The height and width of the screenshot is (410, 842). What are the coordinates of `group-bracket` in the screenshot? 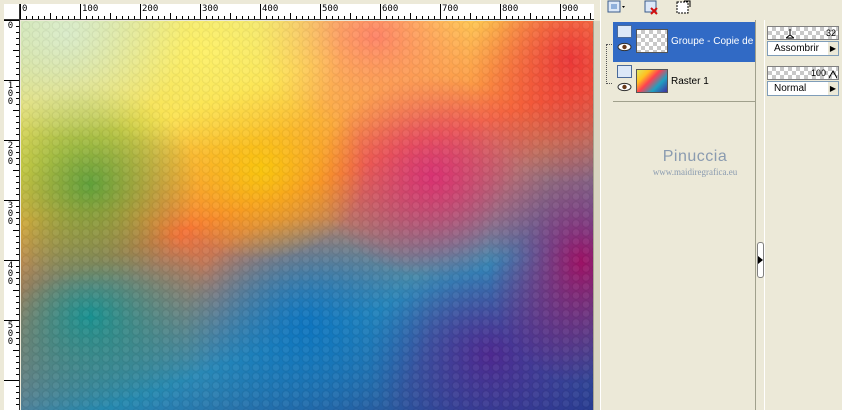 It's located at (609, 64).